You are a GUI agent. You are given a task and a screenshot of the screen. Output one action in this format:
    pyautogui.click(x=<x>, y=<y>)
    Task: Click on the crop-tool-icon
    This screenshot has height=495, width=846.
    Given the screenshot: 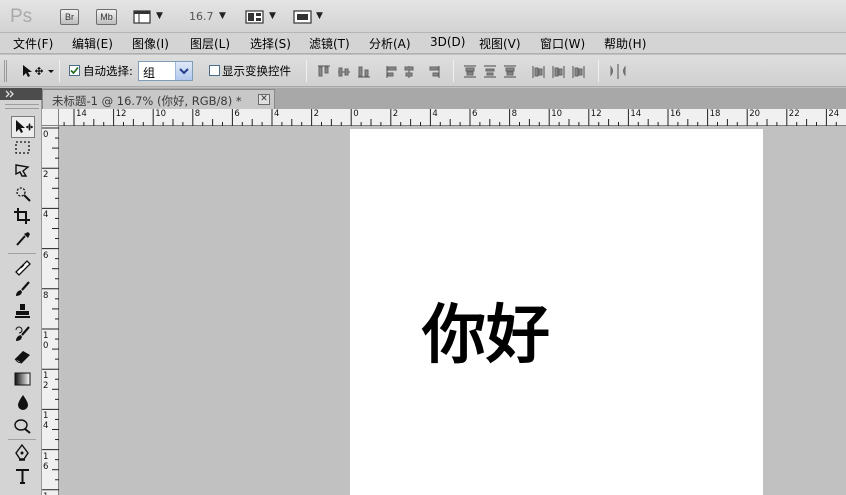 What is the action you would take?
    pyautogui.click(x=22, y=216)
    